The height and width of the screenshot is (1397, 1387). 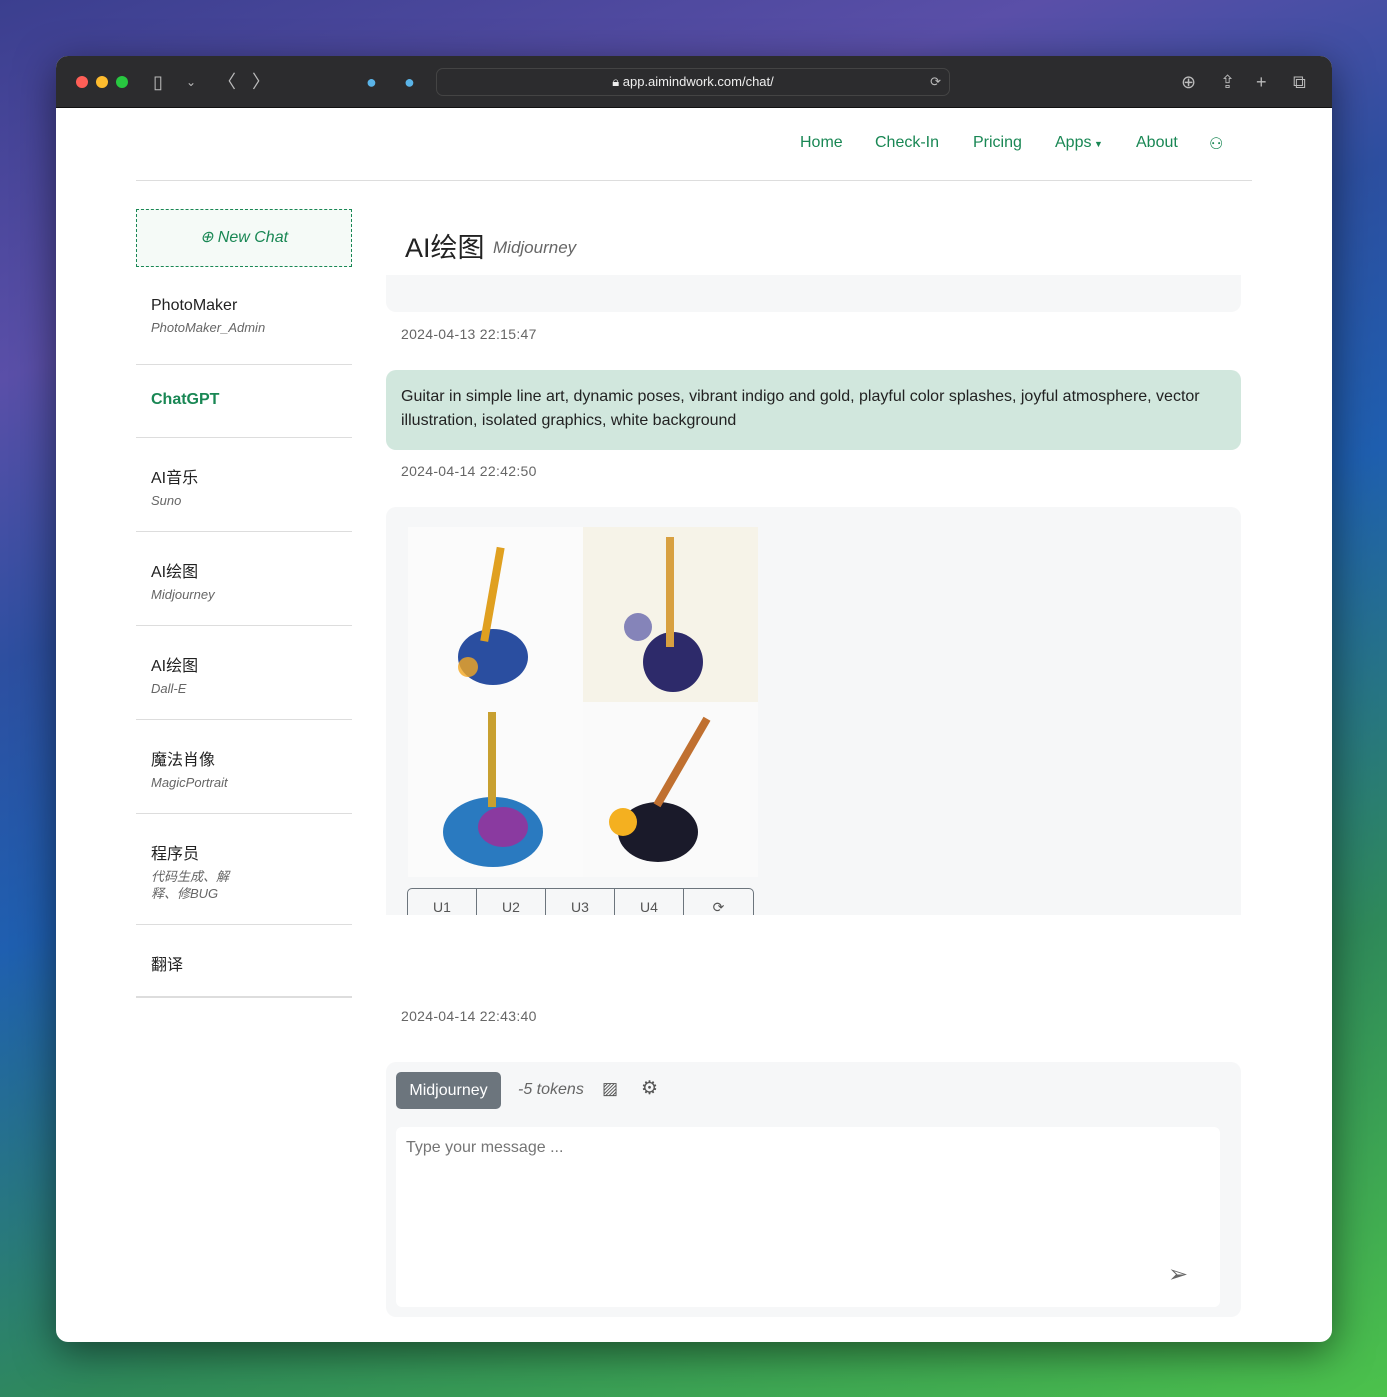 I want to click on page-header: AI绘图 Midjourney, so click(x=814, y=247).